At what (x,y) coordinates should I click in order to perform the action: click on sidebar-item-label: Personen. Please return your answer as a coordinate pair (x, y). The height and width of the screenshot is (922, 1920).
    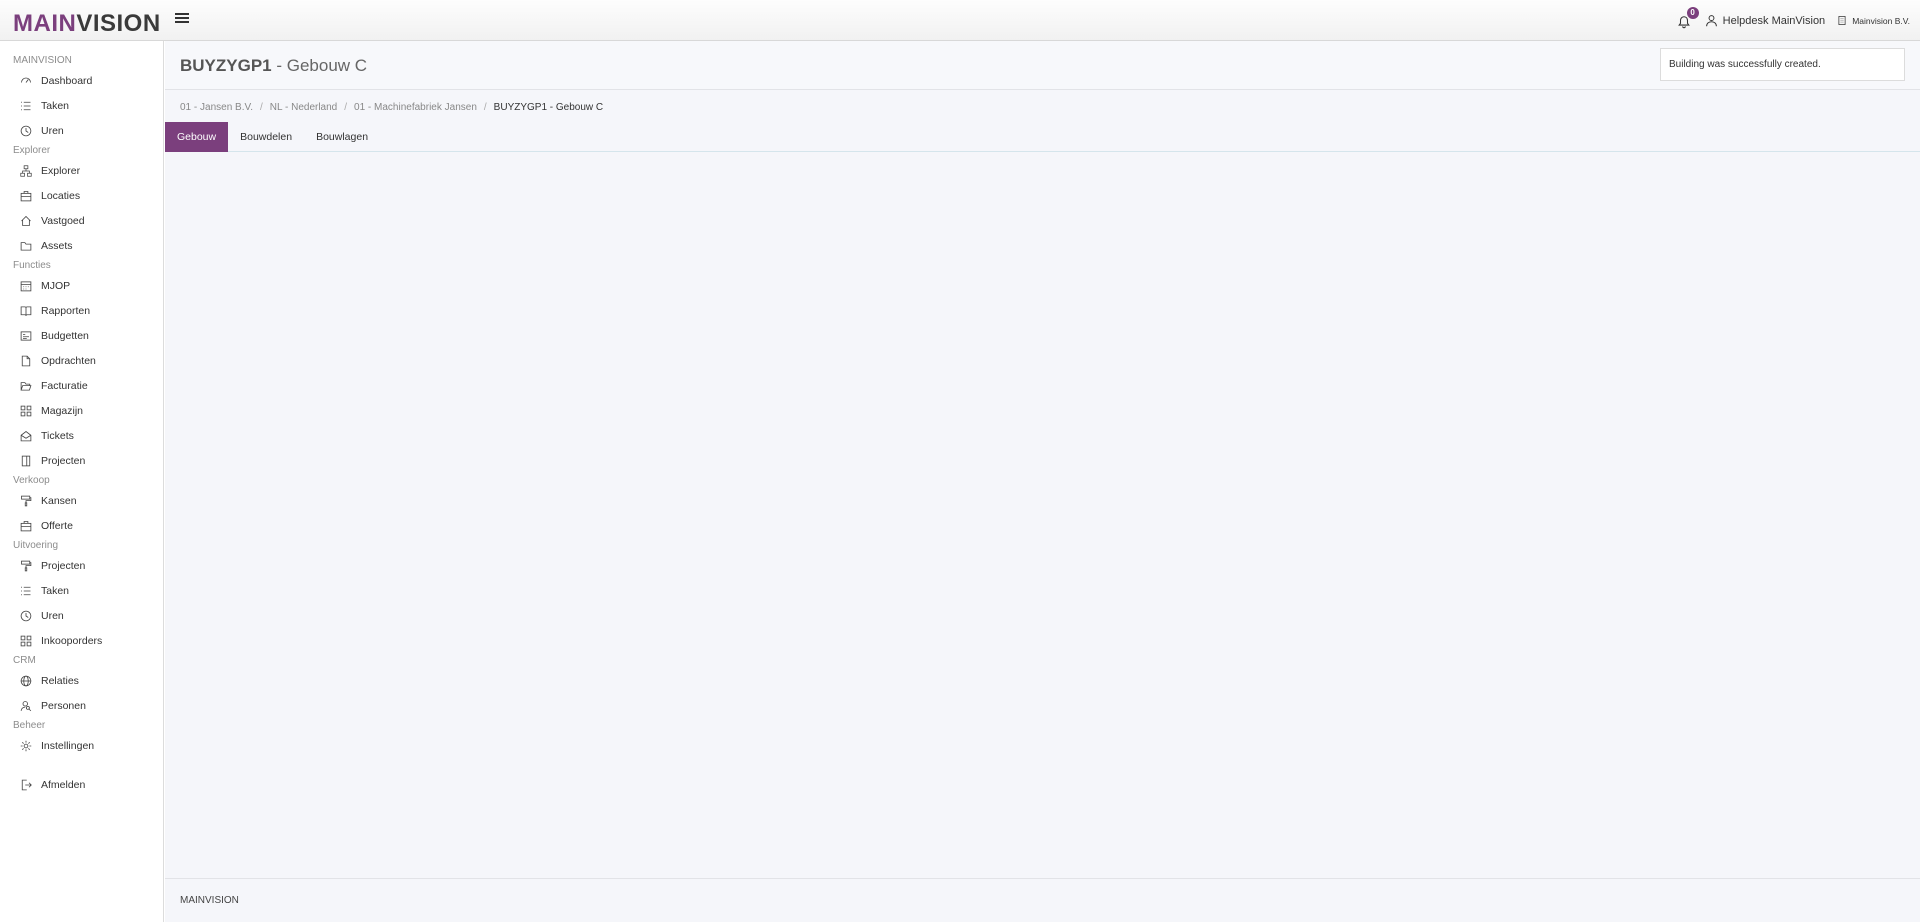
    Looking at the image, I should click on (63, 706).